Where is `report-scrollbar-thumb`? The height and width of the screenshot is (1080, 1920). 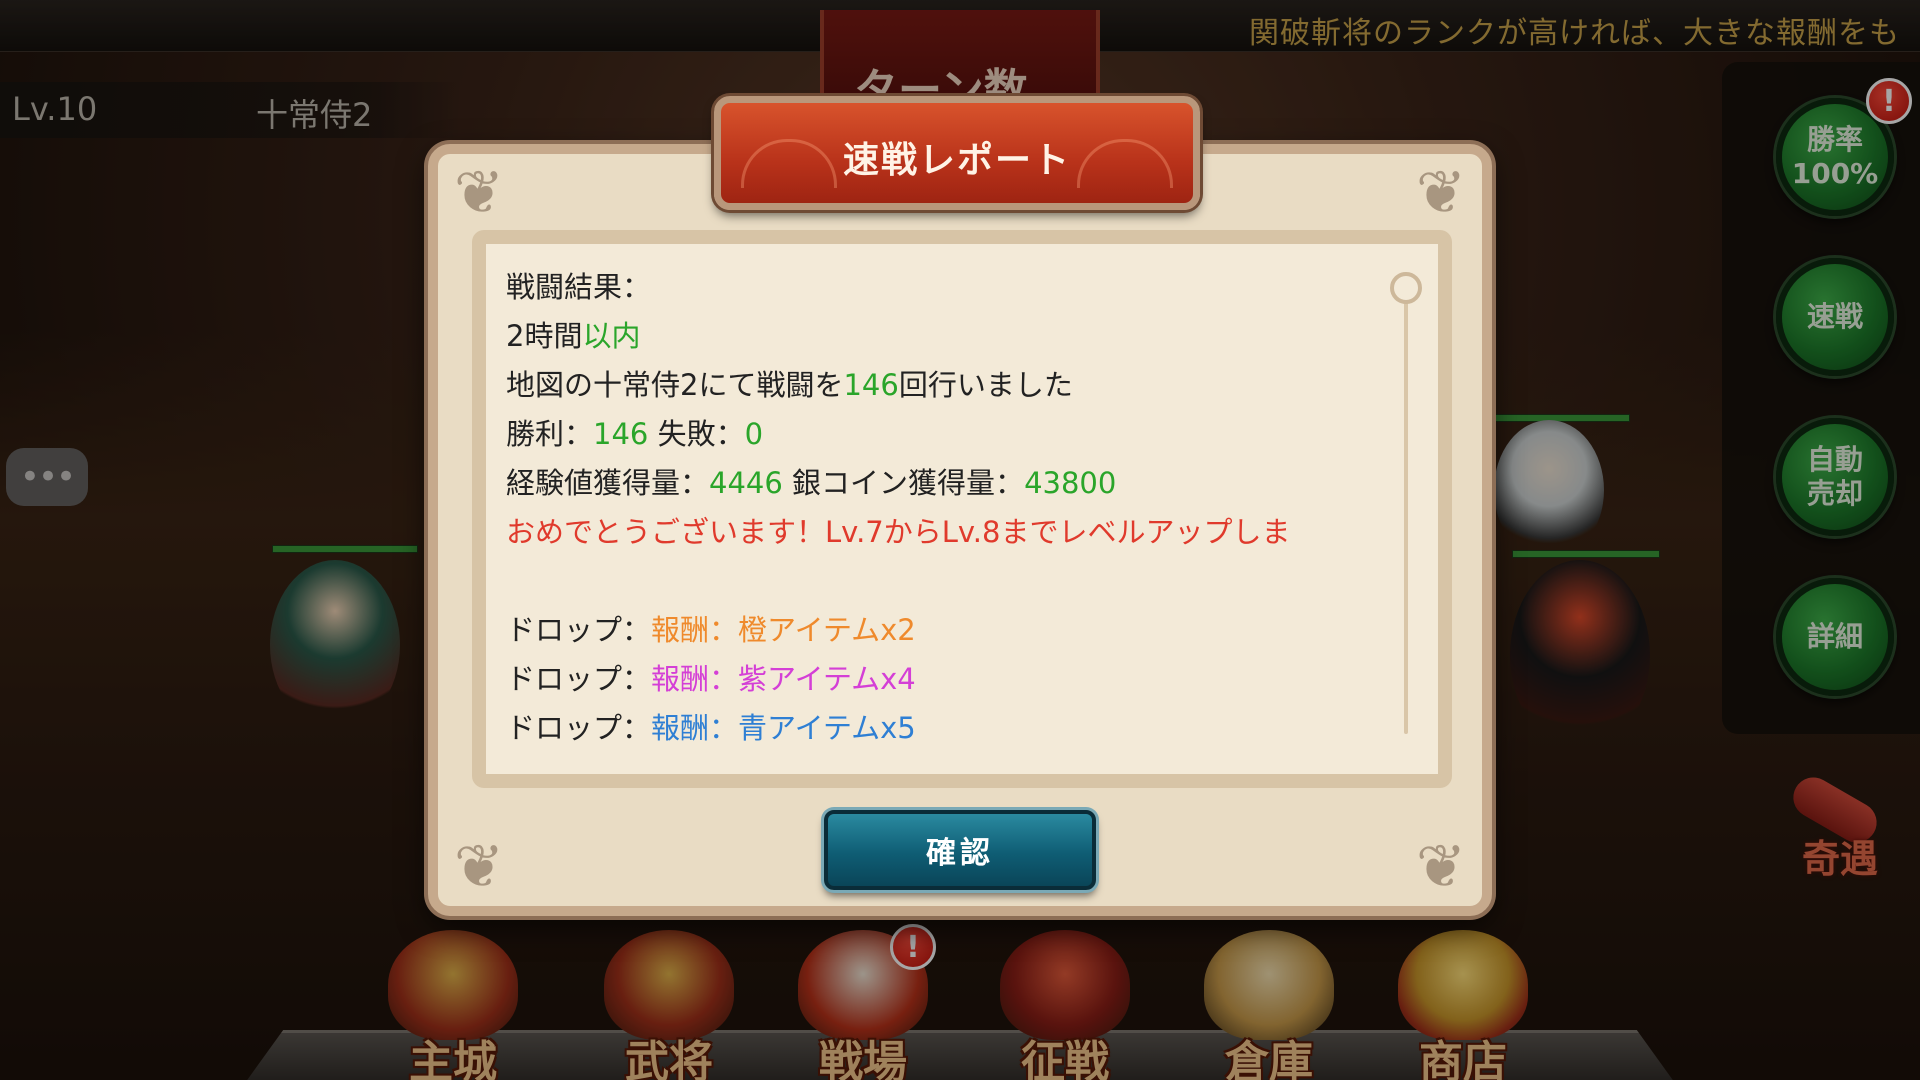
report-scrollbar-thumb is located at coordinates (1406, 288).